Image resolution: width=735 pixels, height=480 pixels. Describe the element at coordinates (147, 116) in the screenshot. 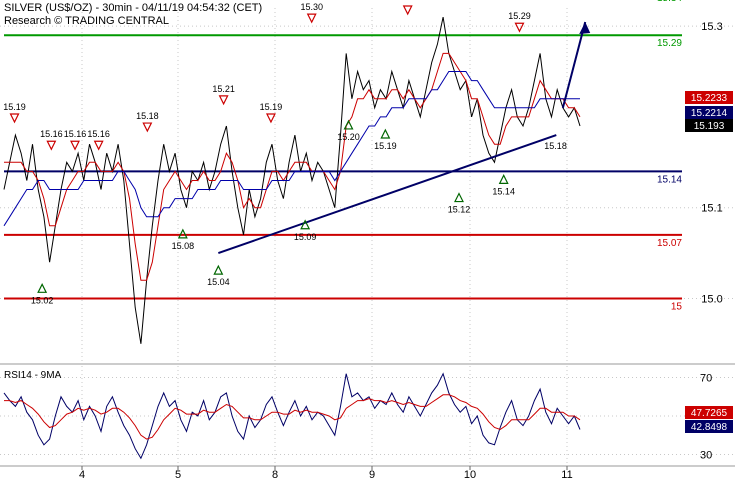

I see `pivot-high-label: 15.18` at that location.